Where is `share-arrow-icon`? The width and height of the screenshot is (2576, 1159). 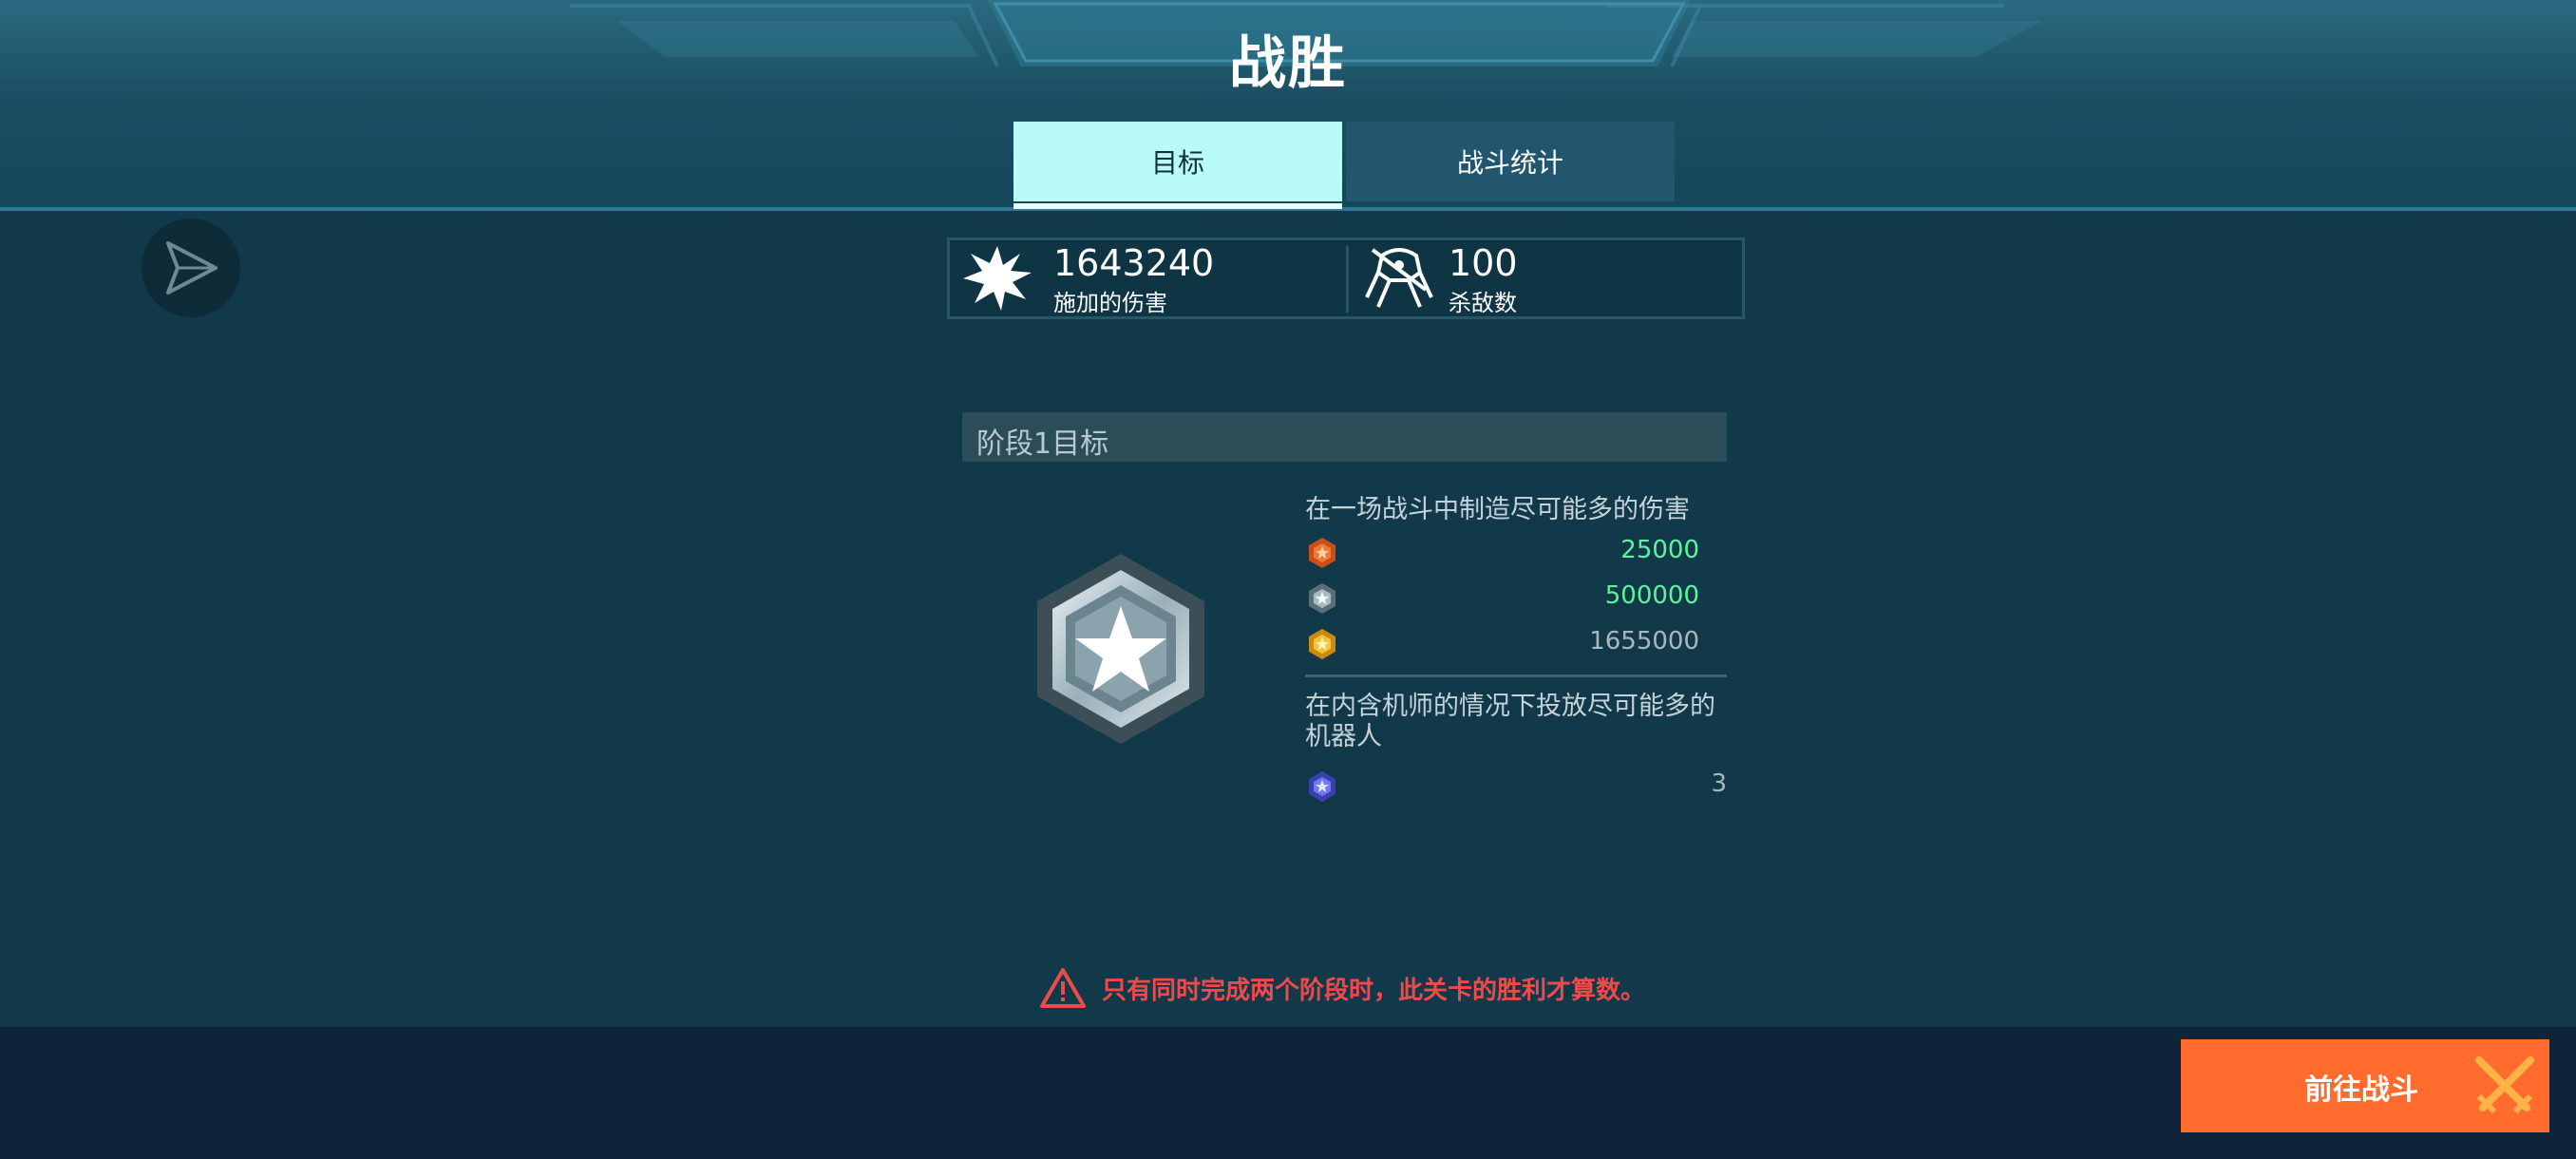 share-arrow-icon is located at coordinates (192, 267).